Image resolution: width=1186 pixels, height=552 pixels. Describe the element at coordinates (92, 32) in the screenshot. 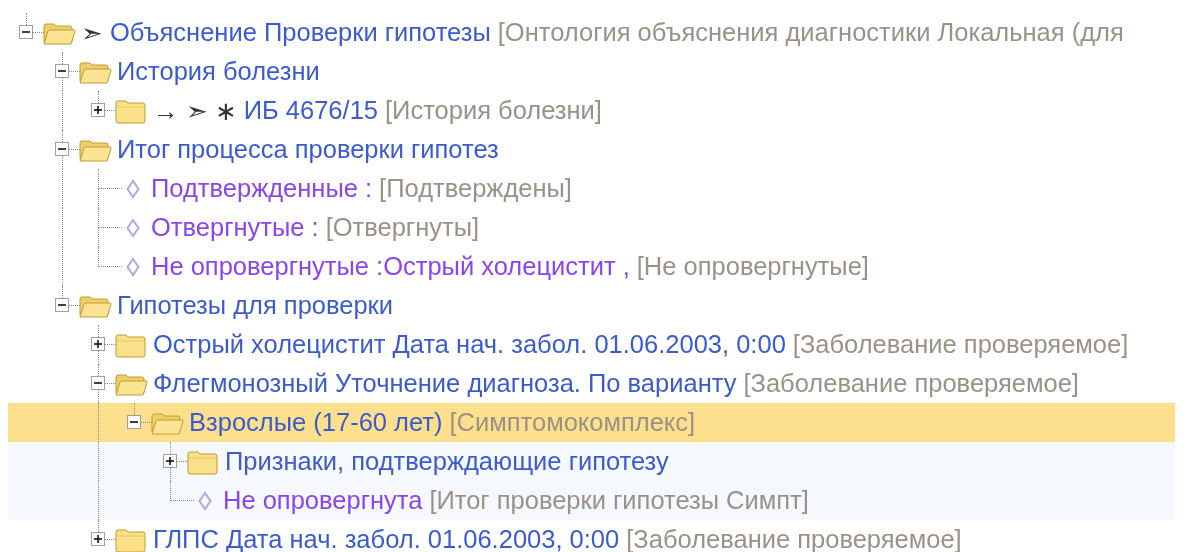

I see `link-symbols: ➣` at that location.